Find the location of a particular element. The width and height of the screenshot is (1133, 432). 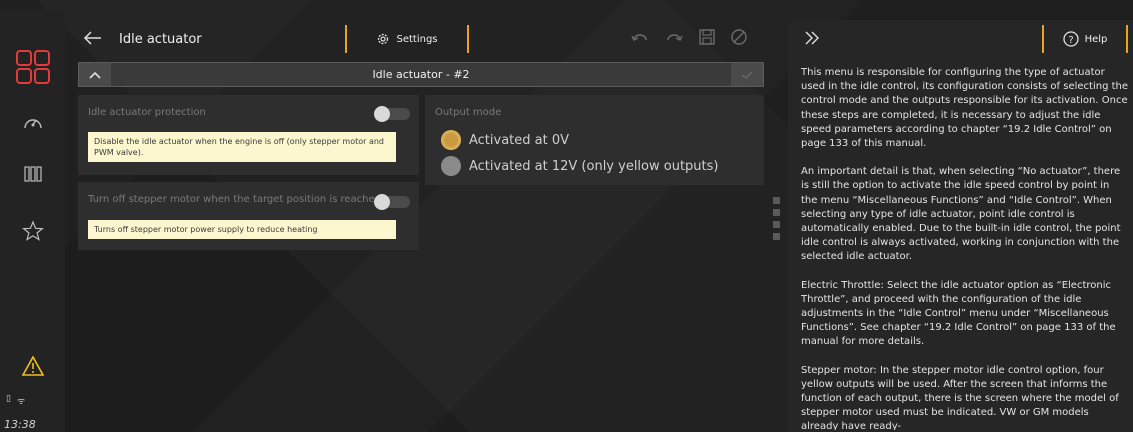

section-title: Idle actuator - #2 is located at coordinates (421, 74).